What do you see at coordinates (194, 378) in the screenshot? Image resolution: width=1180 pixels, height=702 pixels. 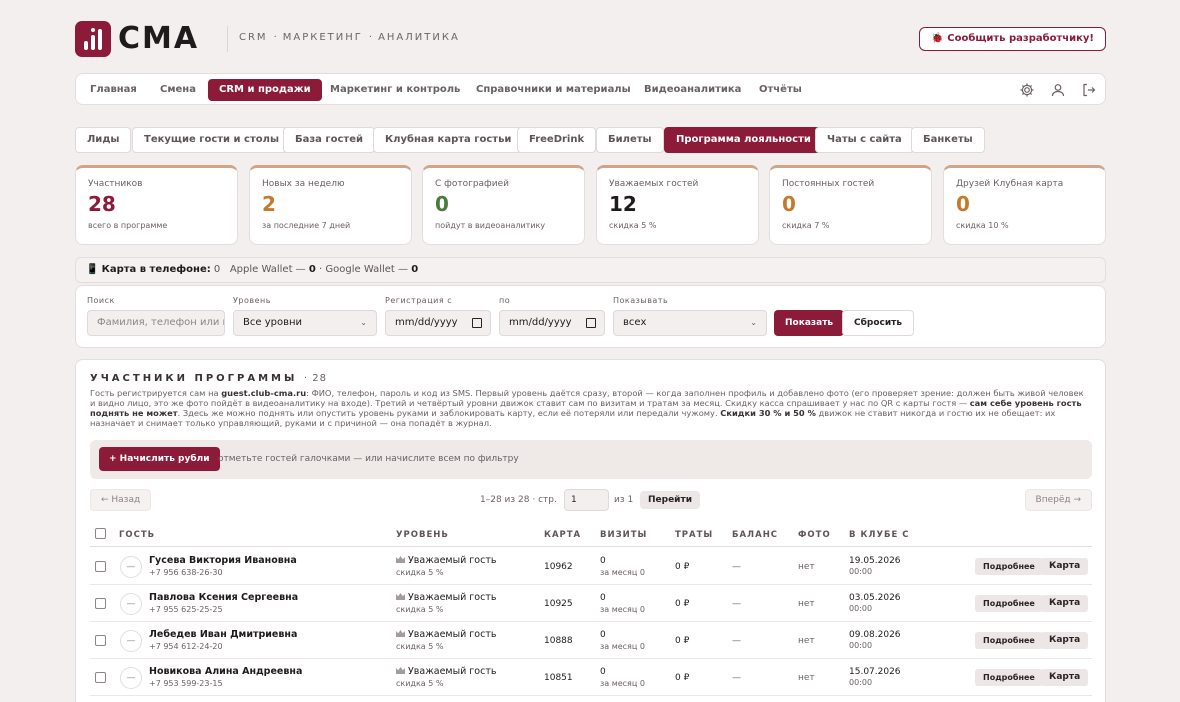 I see `members-title-text: УЧАСТНИКИ ПРОГРАММЫ` at bounding box center [194, 378].